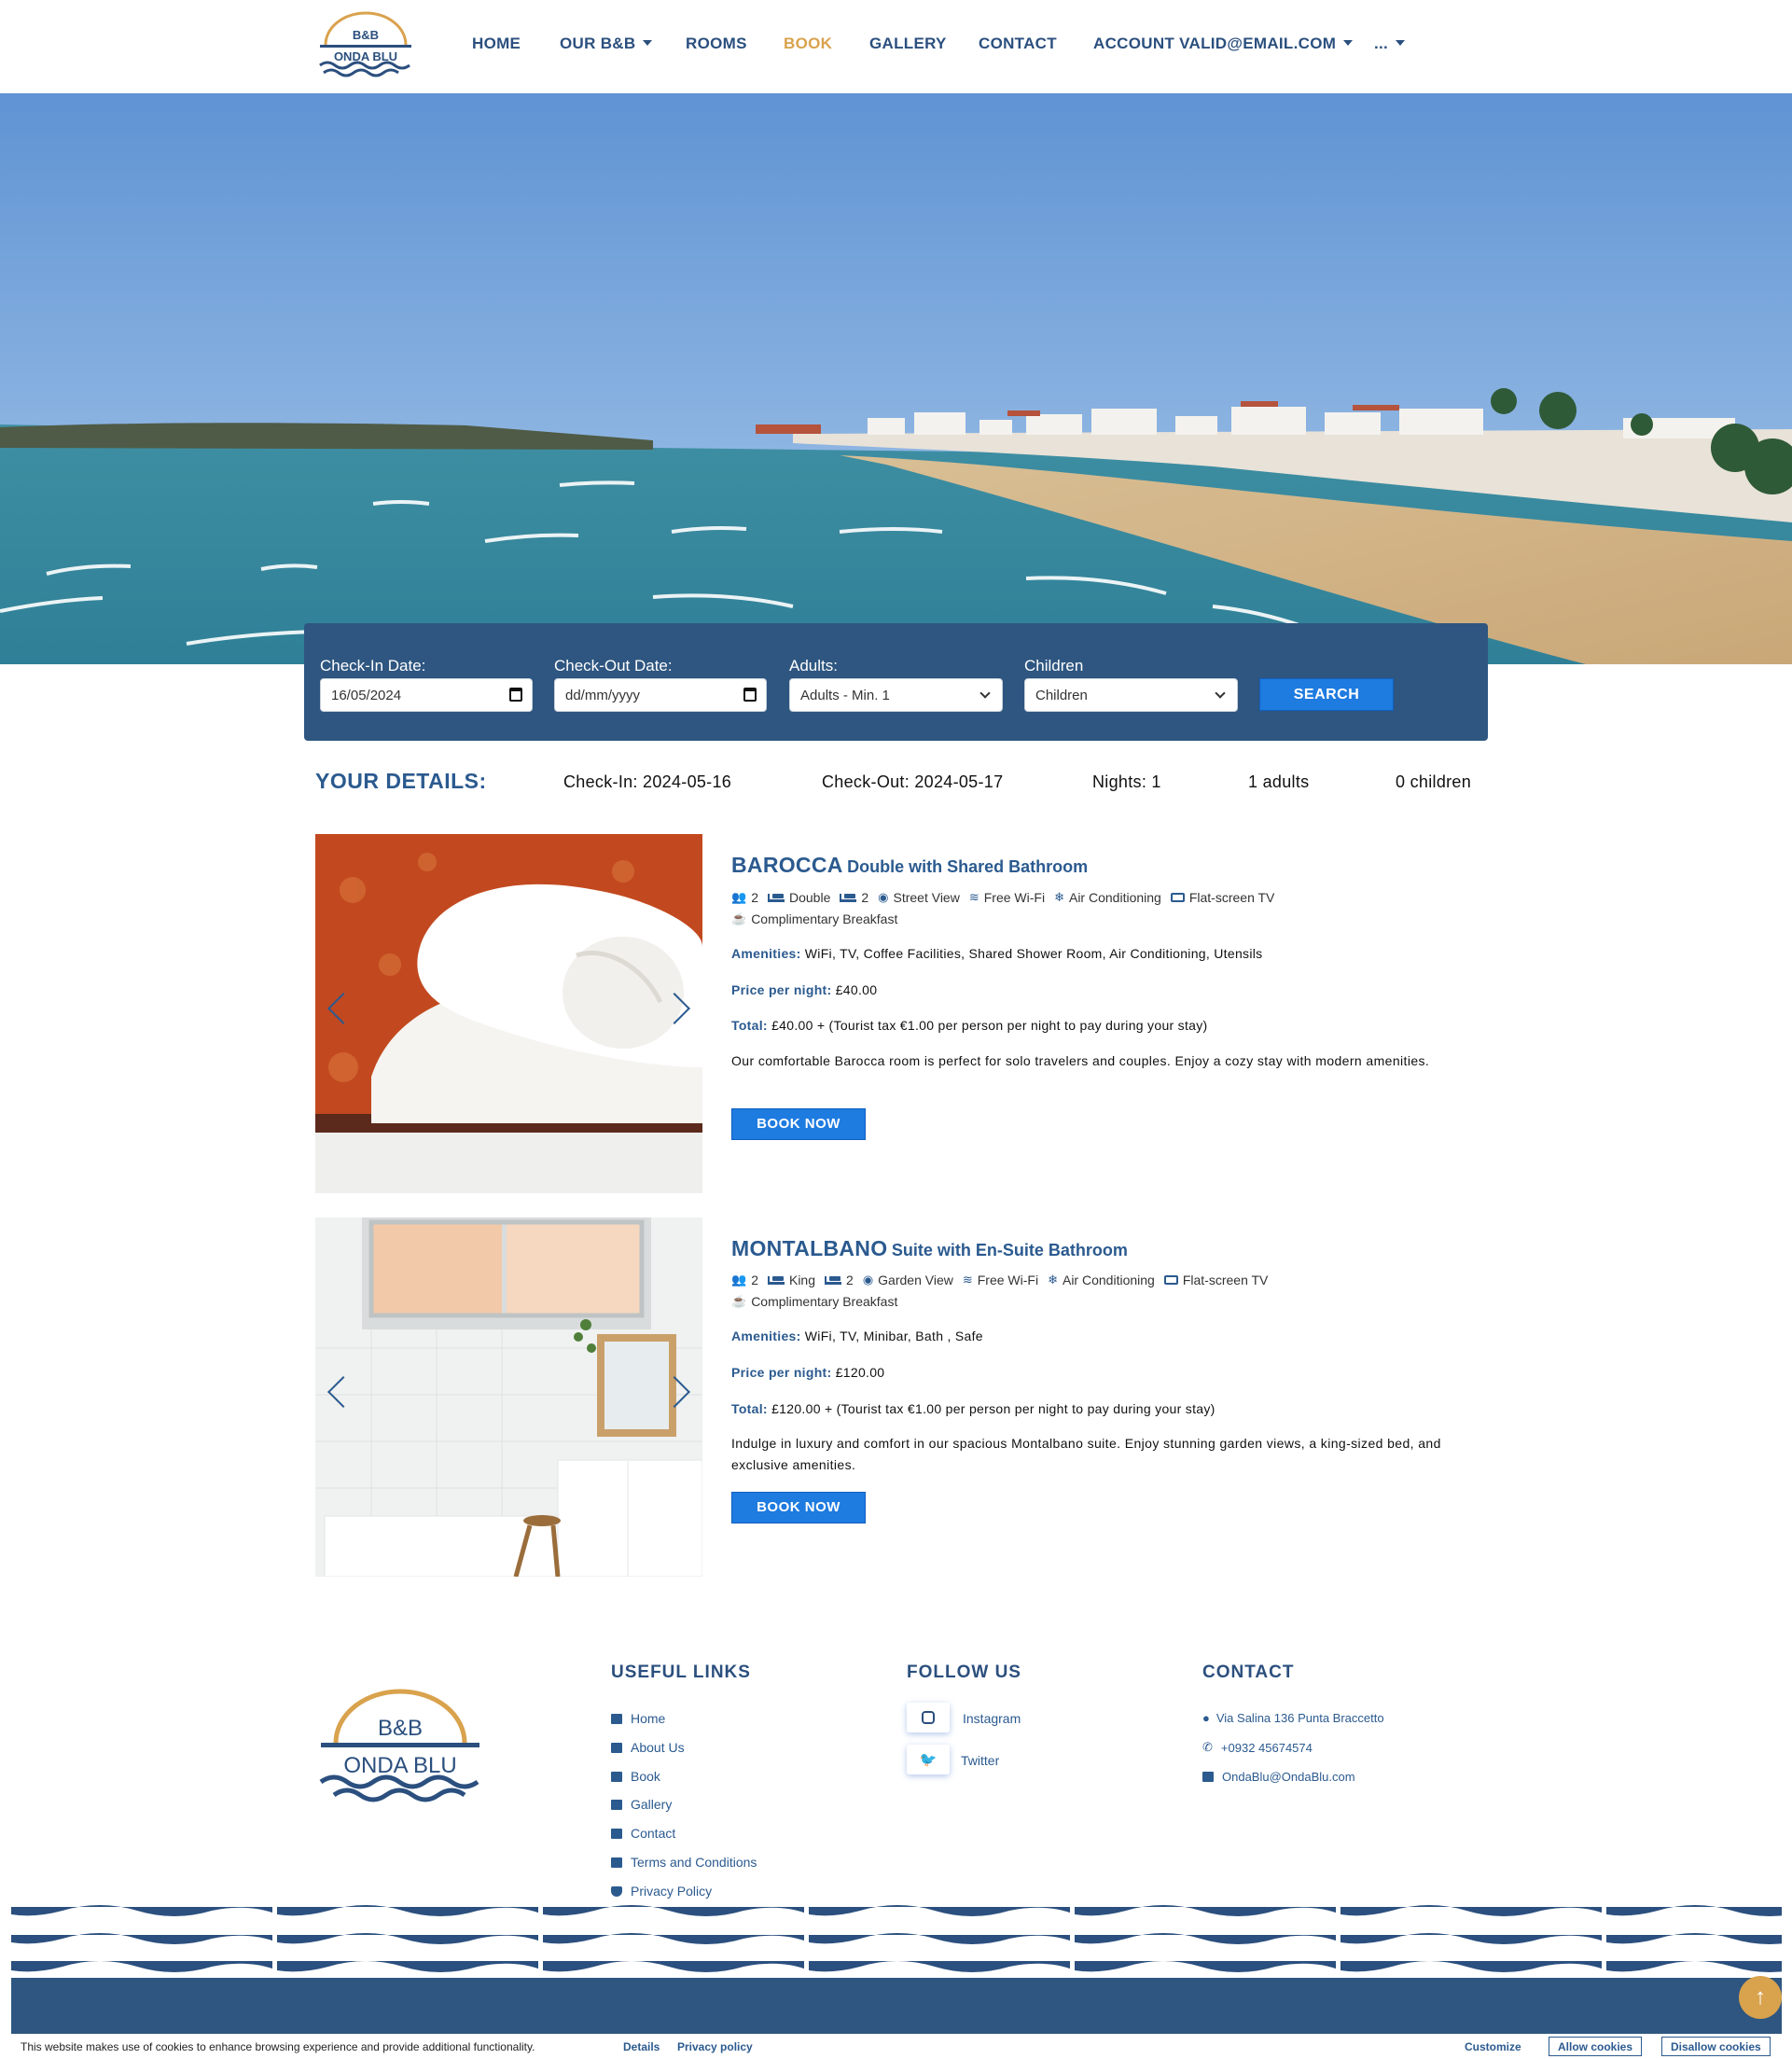  Describe the element at coordinates (616, 1833) in the screenshot. I see `envelope-icon` at that location.